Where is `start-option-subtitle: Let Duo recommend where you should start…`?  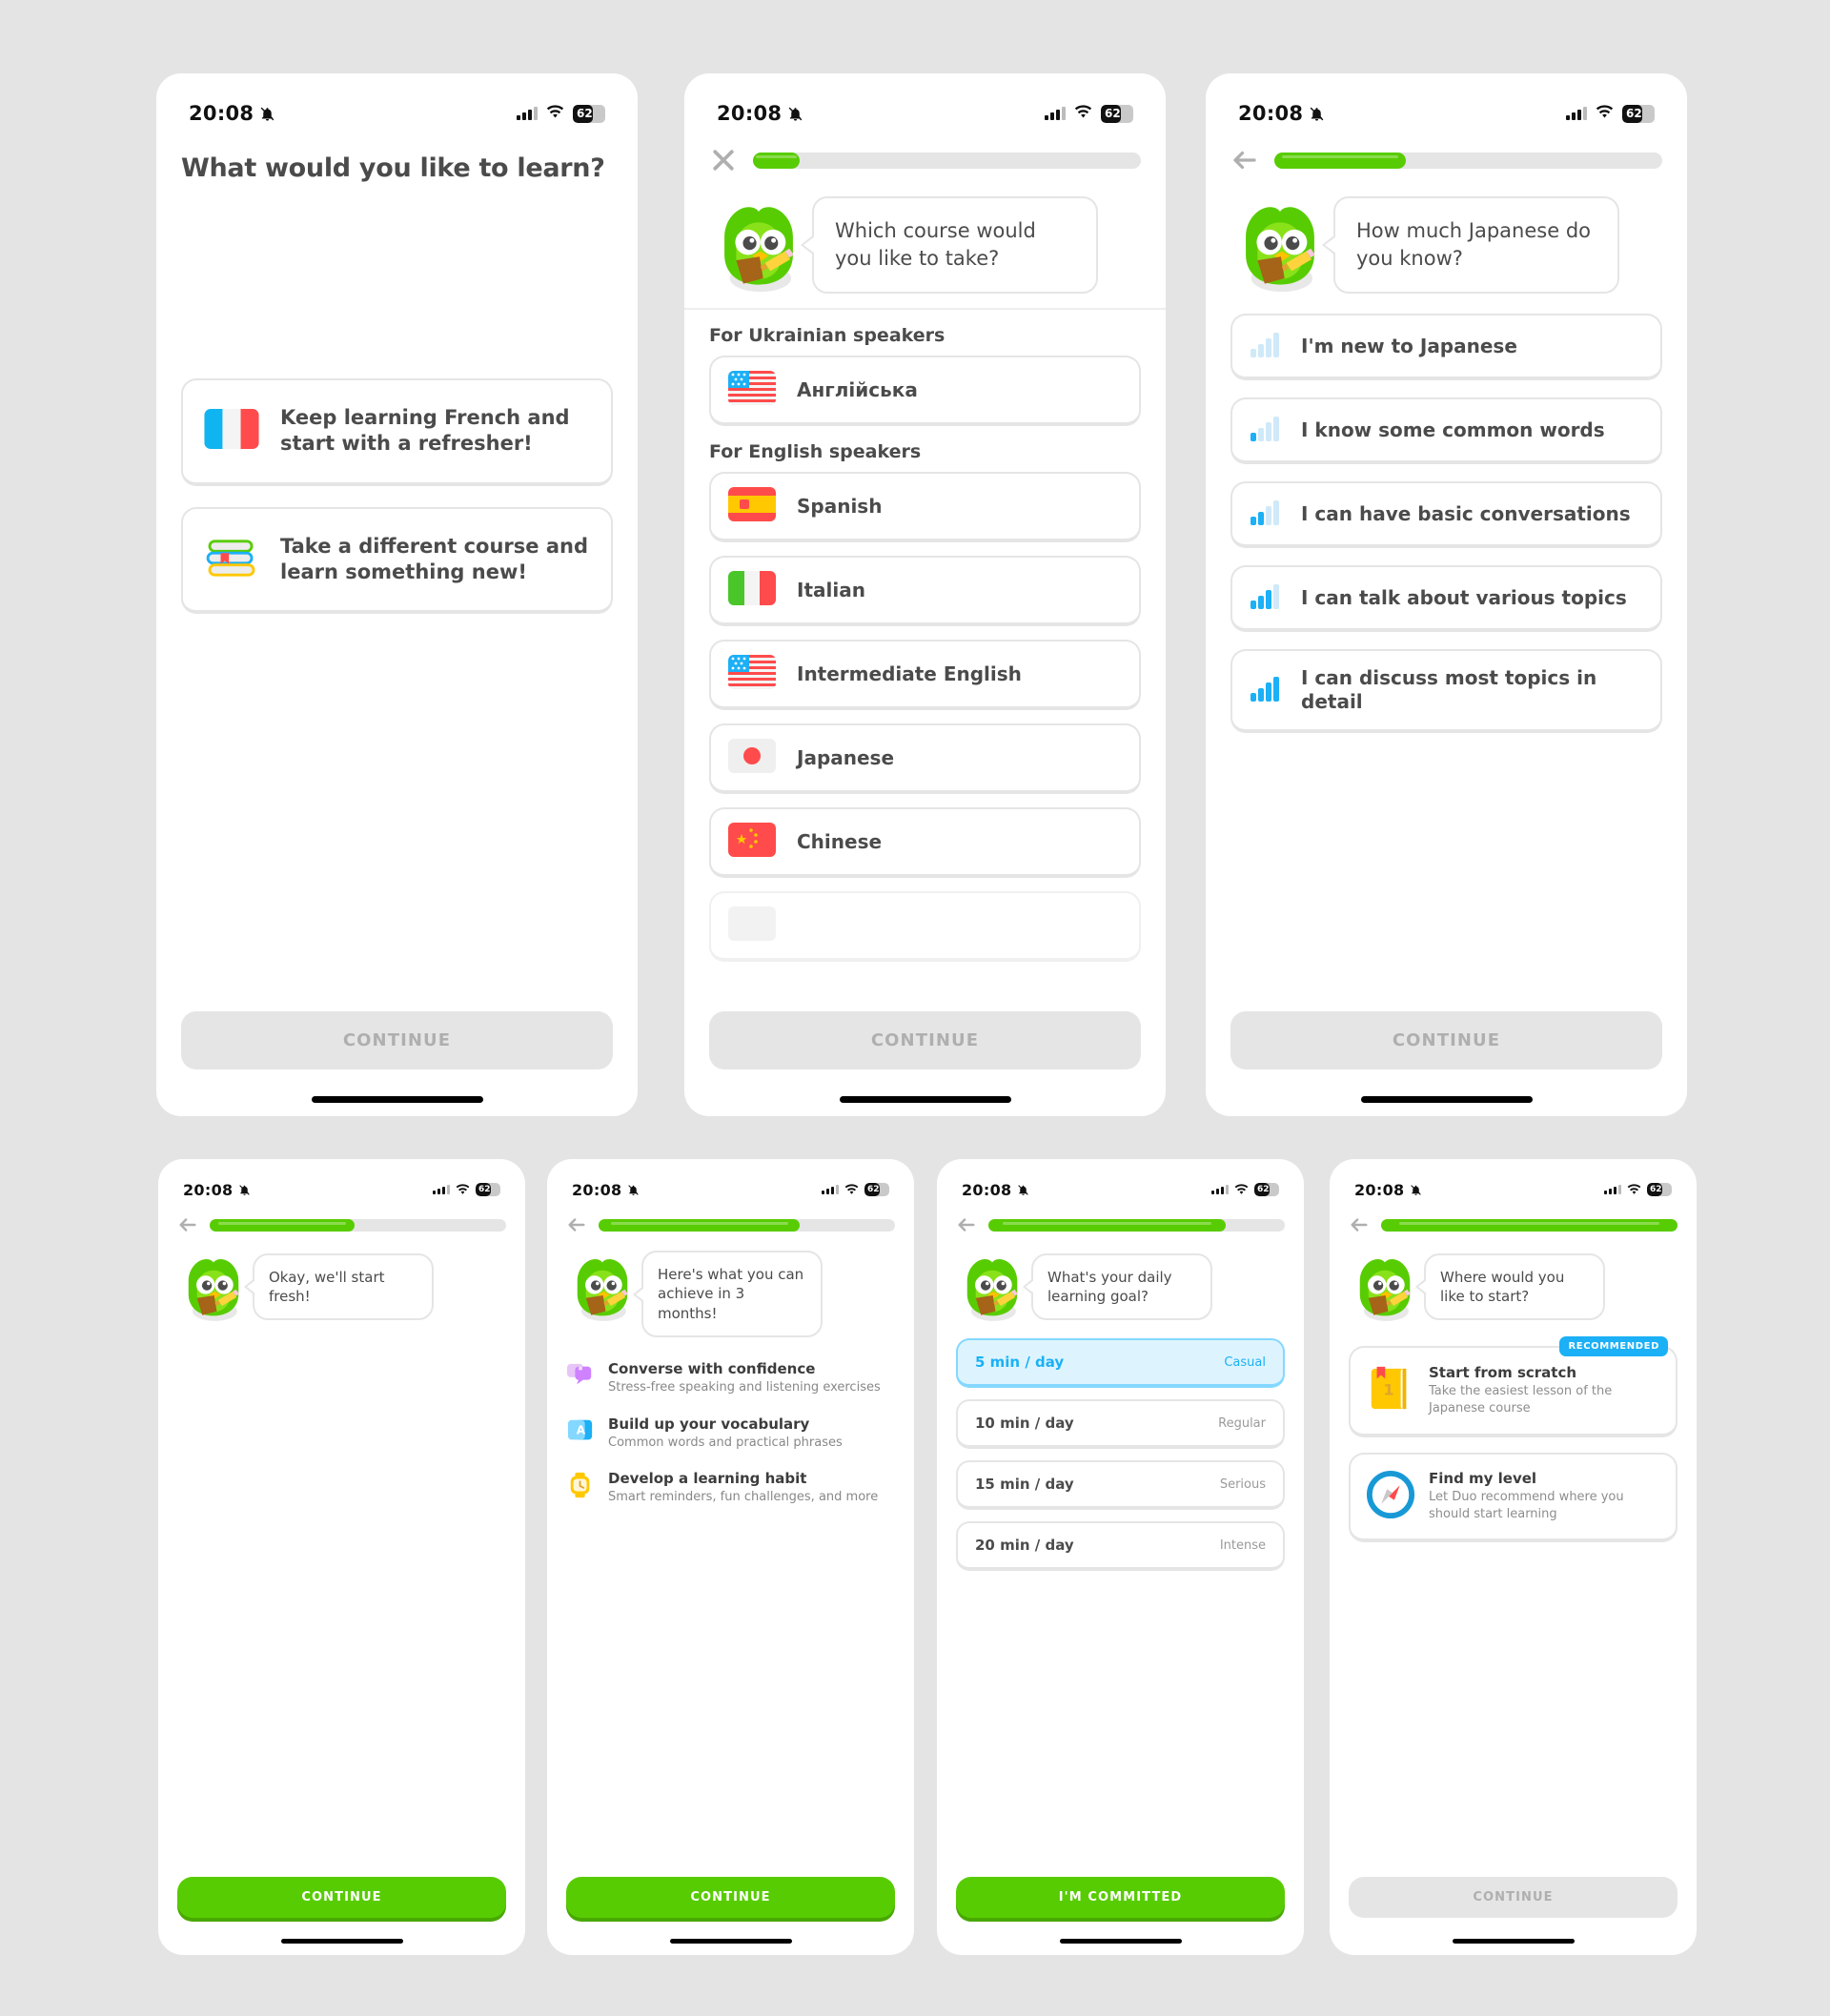 start-option-subtitle: Let Duo recommend where you should start… is located at coordinates (1526, 1506).